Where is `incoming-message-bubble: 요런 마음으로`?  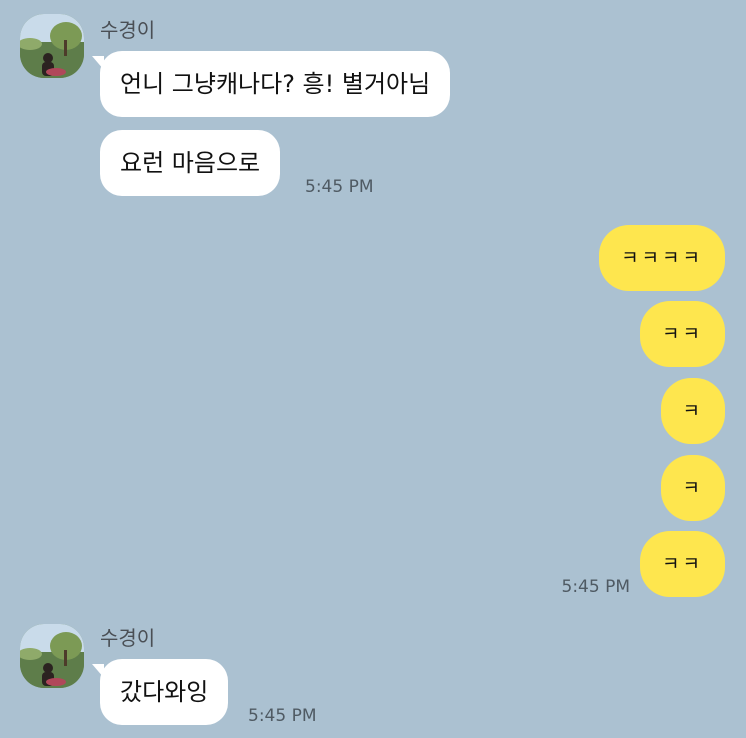
incoming-message-bubble: 요런 마음으로 is located at coordinates (190, 163).